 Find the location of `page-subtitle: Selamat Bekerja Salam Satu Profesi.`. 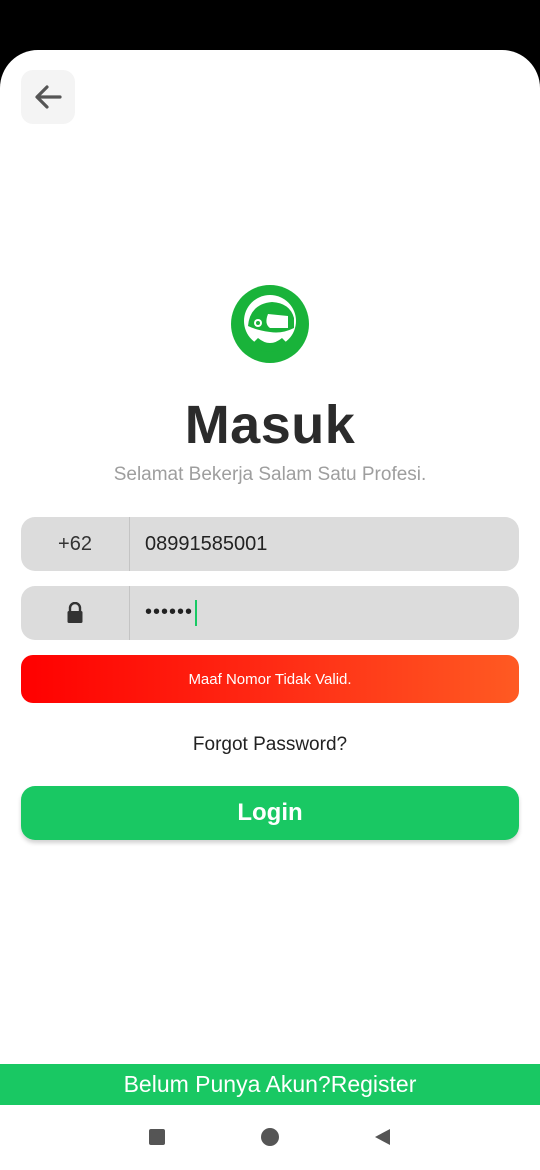

page-subtitle: Selamat Bekerja Salam Satu Profesi. is located at coordinates (270, 474).